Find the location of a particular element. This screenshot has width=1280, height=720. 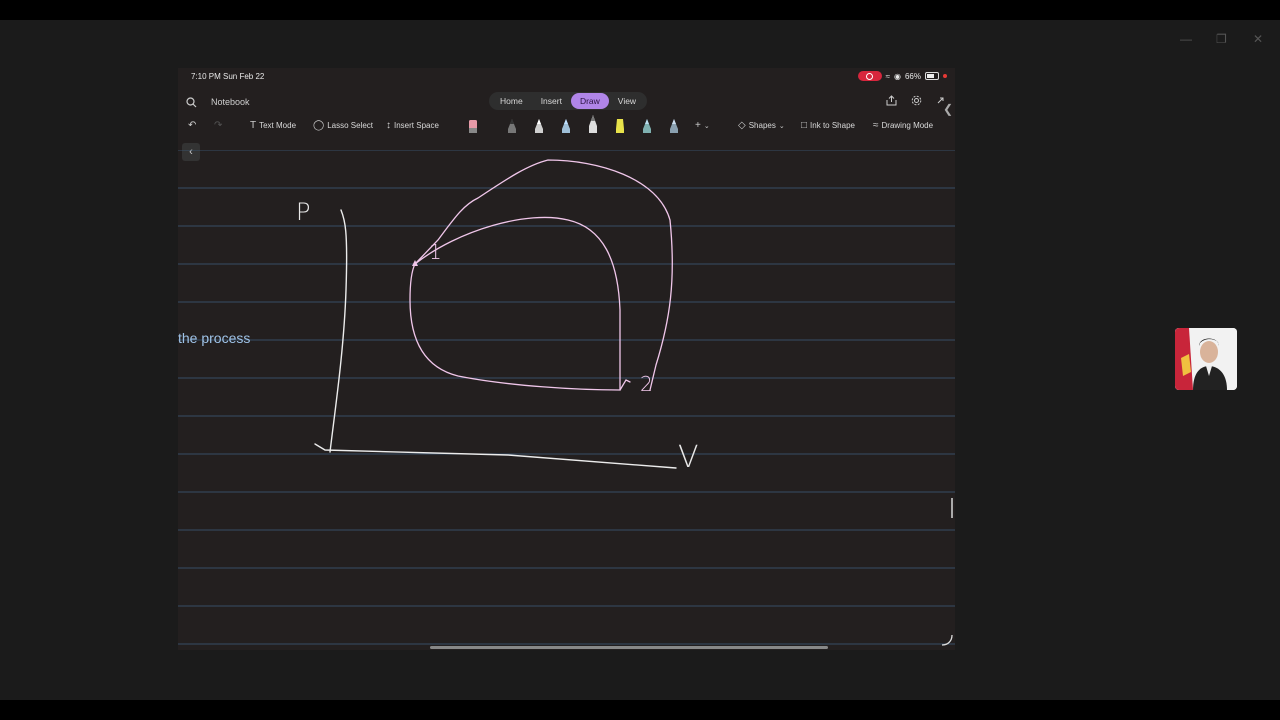

redo-icon: ↷ is located at coordinates (218, 125).